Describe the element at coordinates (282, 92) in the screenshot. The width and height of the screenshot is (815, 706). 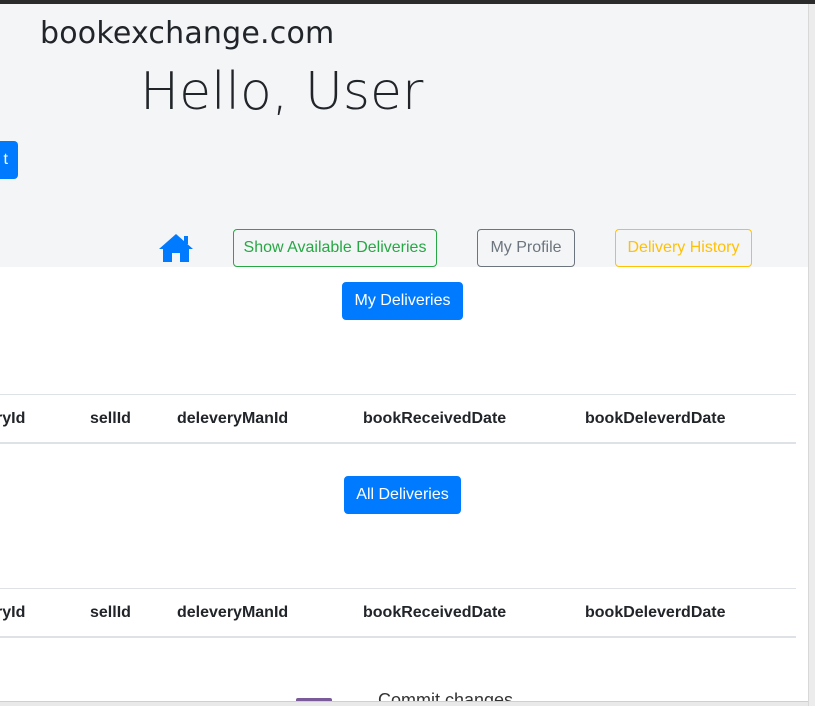
I see `page-greeting: Hello, User` at that location.